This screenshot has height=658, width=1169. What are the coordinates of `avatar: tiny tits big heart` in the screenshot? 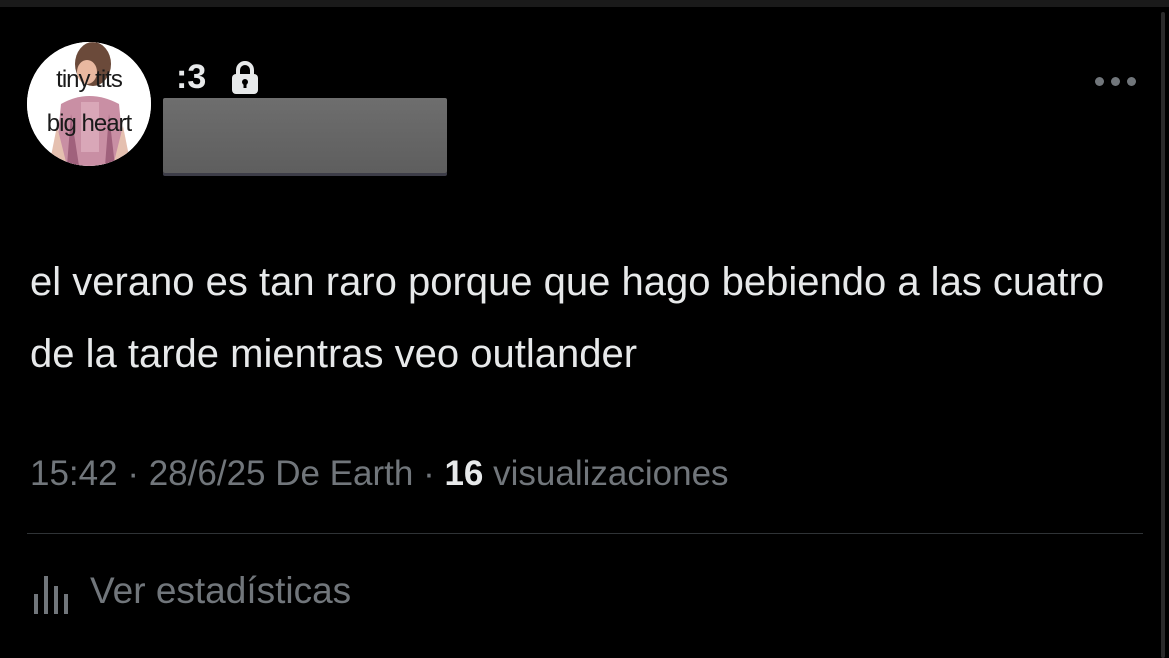 It's located at (89, 104).